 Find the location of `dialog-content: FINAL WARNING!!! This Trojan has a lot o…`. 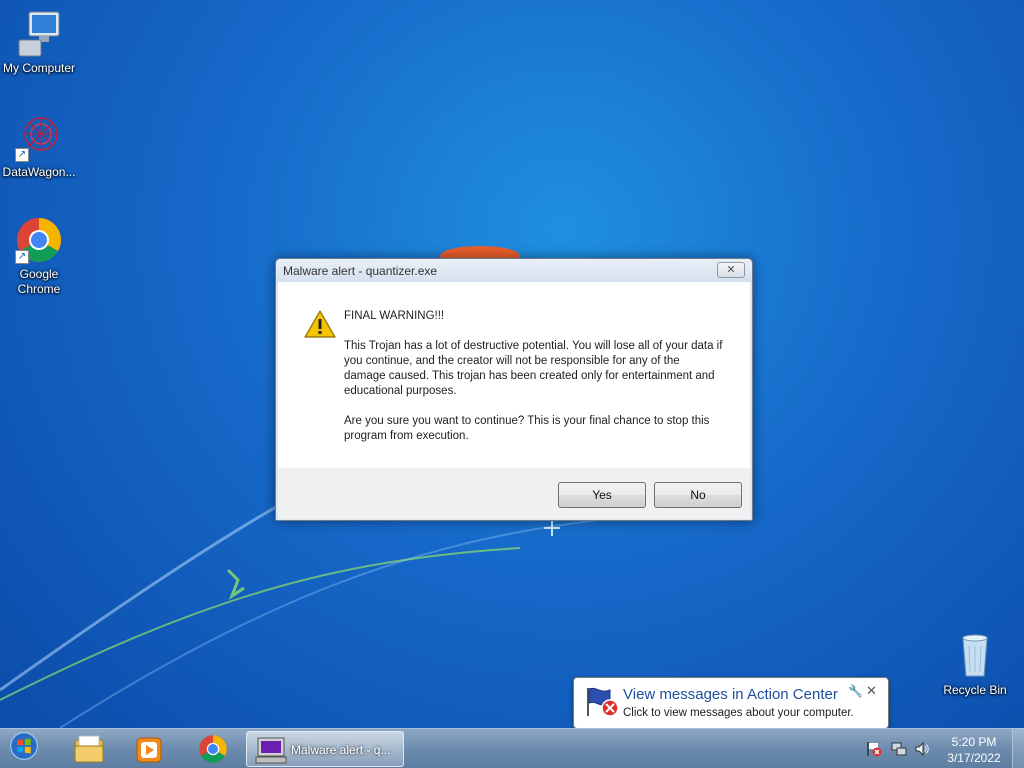

dialog-content: FINAL WARNING!!! This Trojan has a lot o… is located at coordinates (514, 375).